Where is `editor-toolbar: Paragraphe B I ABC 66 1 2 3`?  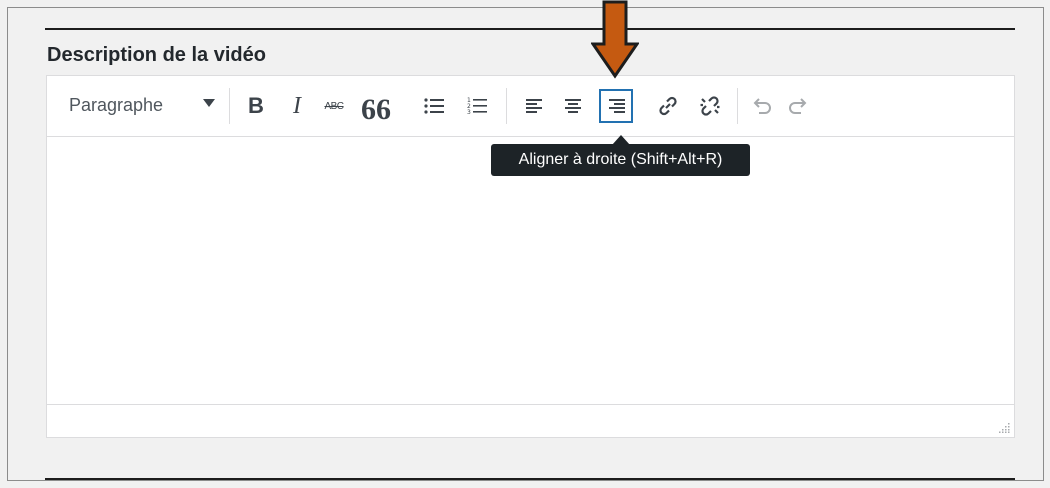
editor-toolbar: Paragraphe B I ABC 66 1 2 3 is located at coordinates (530, 106).